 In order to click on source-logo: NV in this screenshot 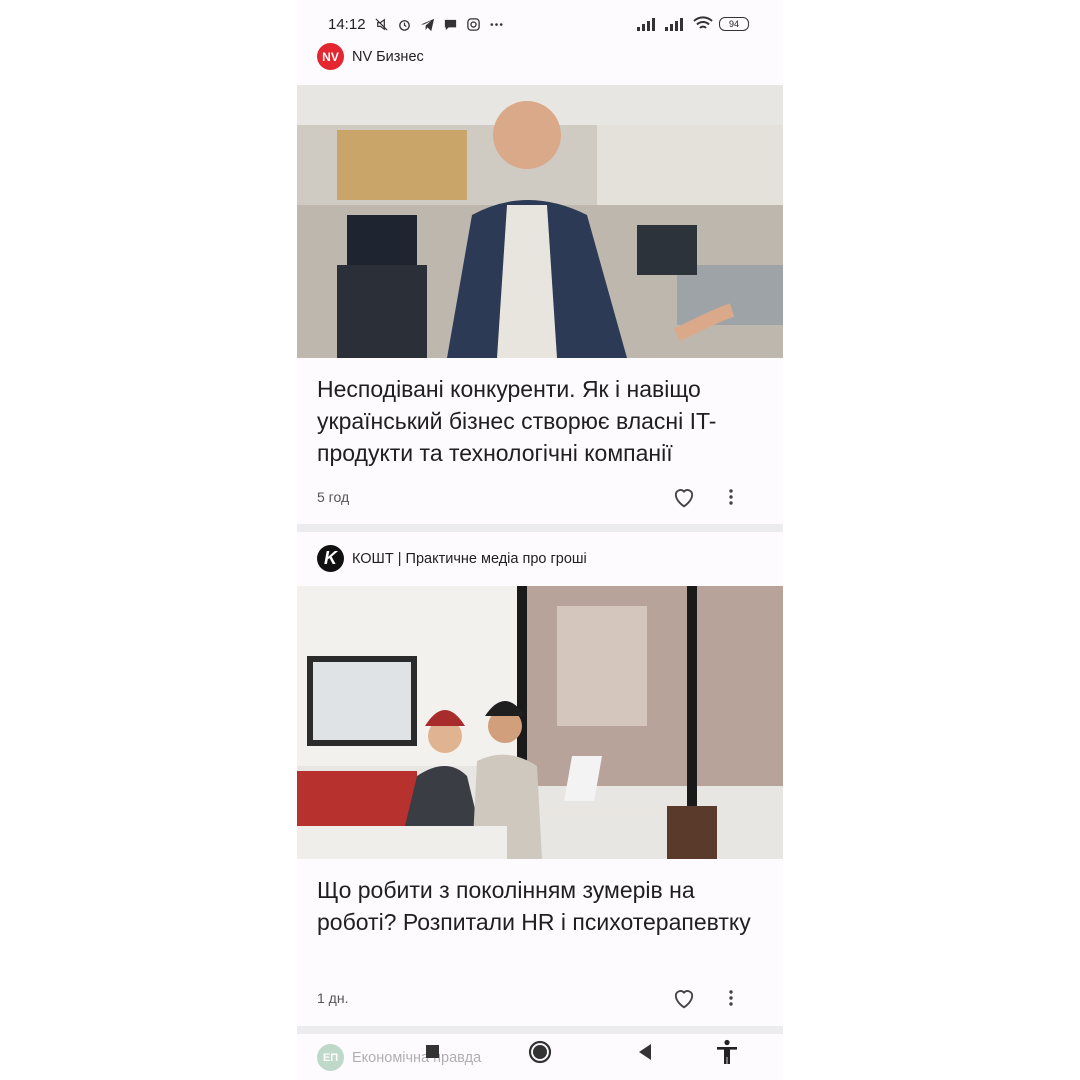, I will do `click(330, 56)`.